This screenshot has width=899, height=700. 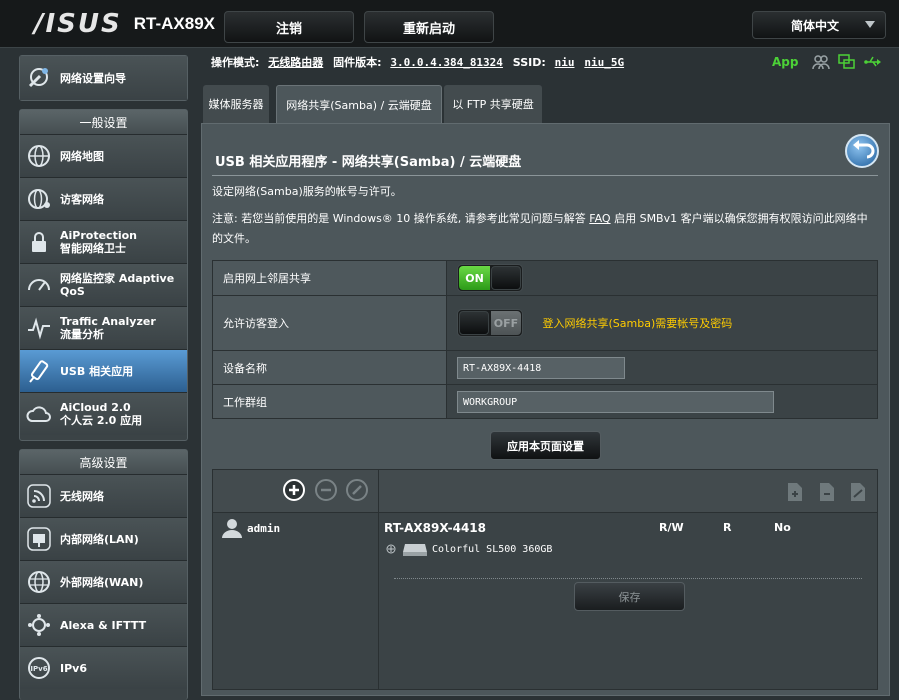 What do you see at coordinates (785, 62) in the screenshot?
I see `app-link: App` at bounding box center [785, 62].